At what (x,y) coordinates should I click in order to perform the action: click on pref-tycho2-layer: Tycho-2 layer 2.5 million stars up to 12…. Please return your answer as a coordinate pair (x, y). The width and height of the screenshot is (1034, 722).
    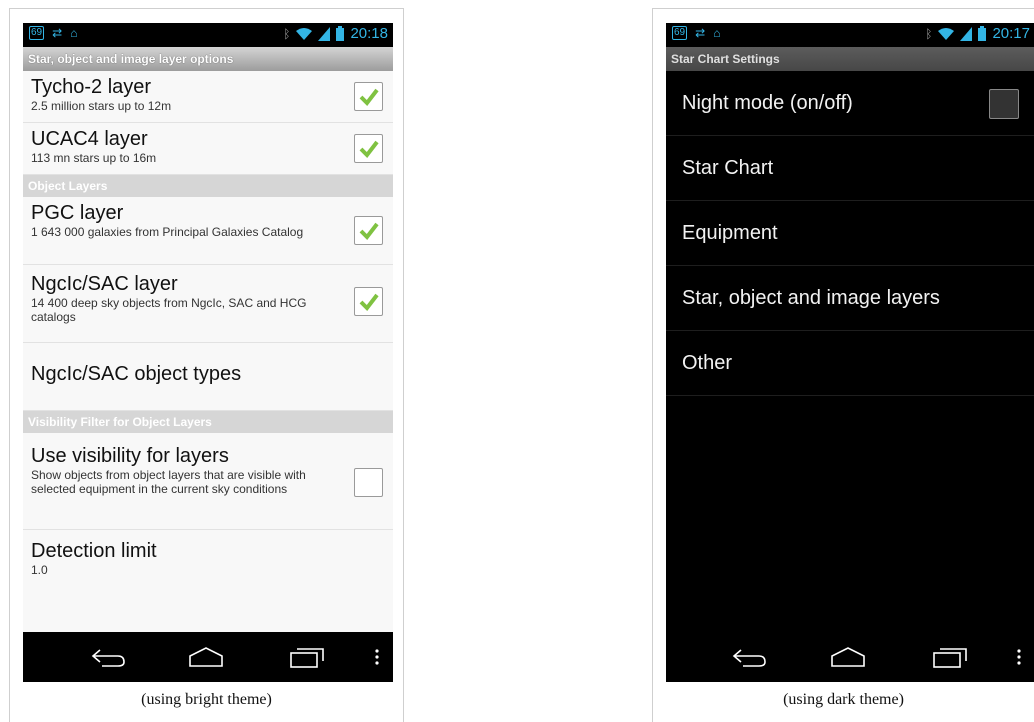
    Looking at the image, I should click on (208, 97).